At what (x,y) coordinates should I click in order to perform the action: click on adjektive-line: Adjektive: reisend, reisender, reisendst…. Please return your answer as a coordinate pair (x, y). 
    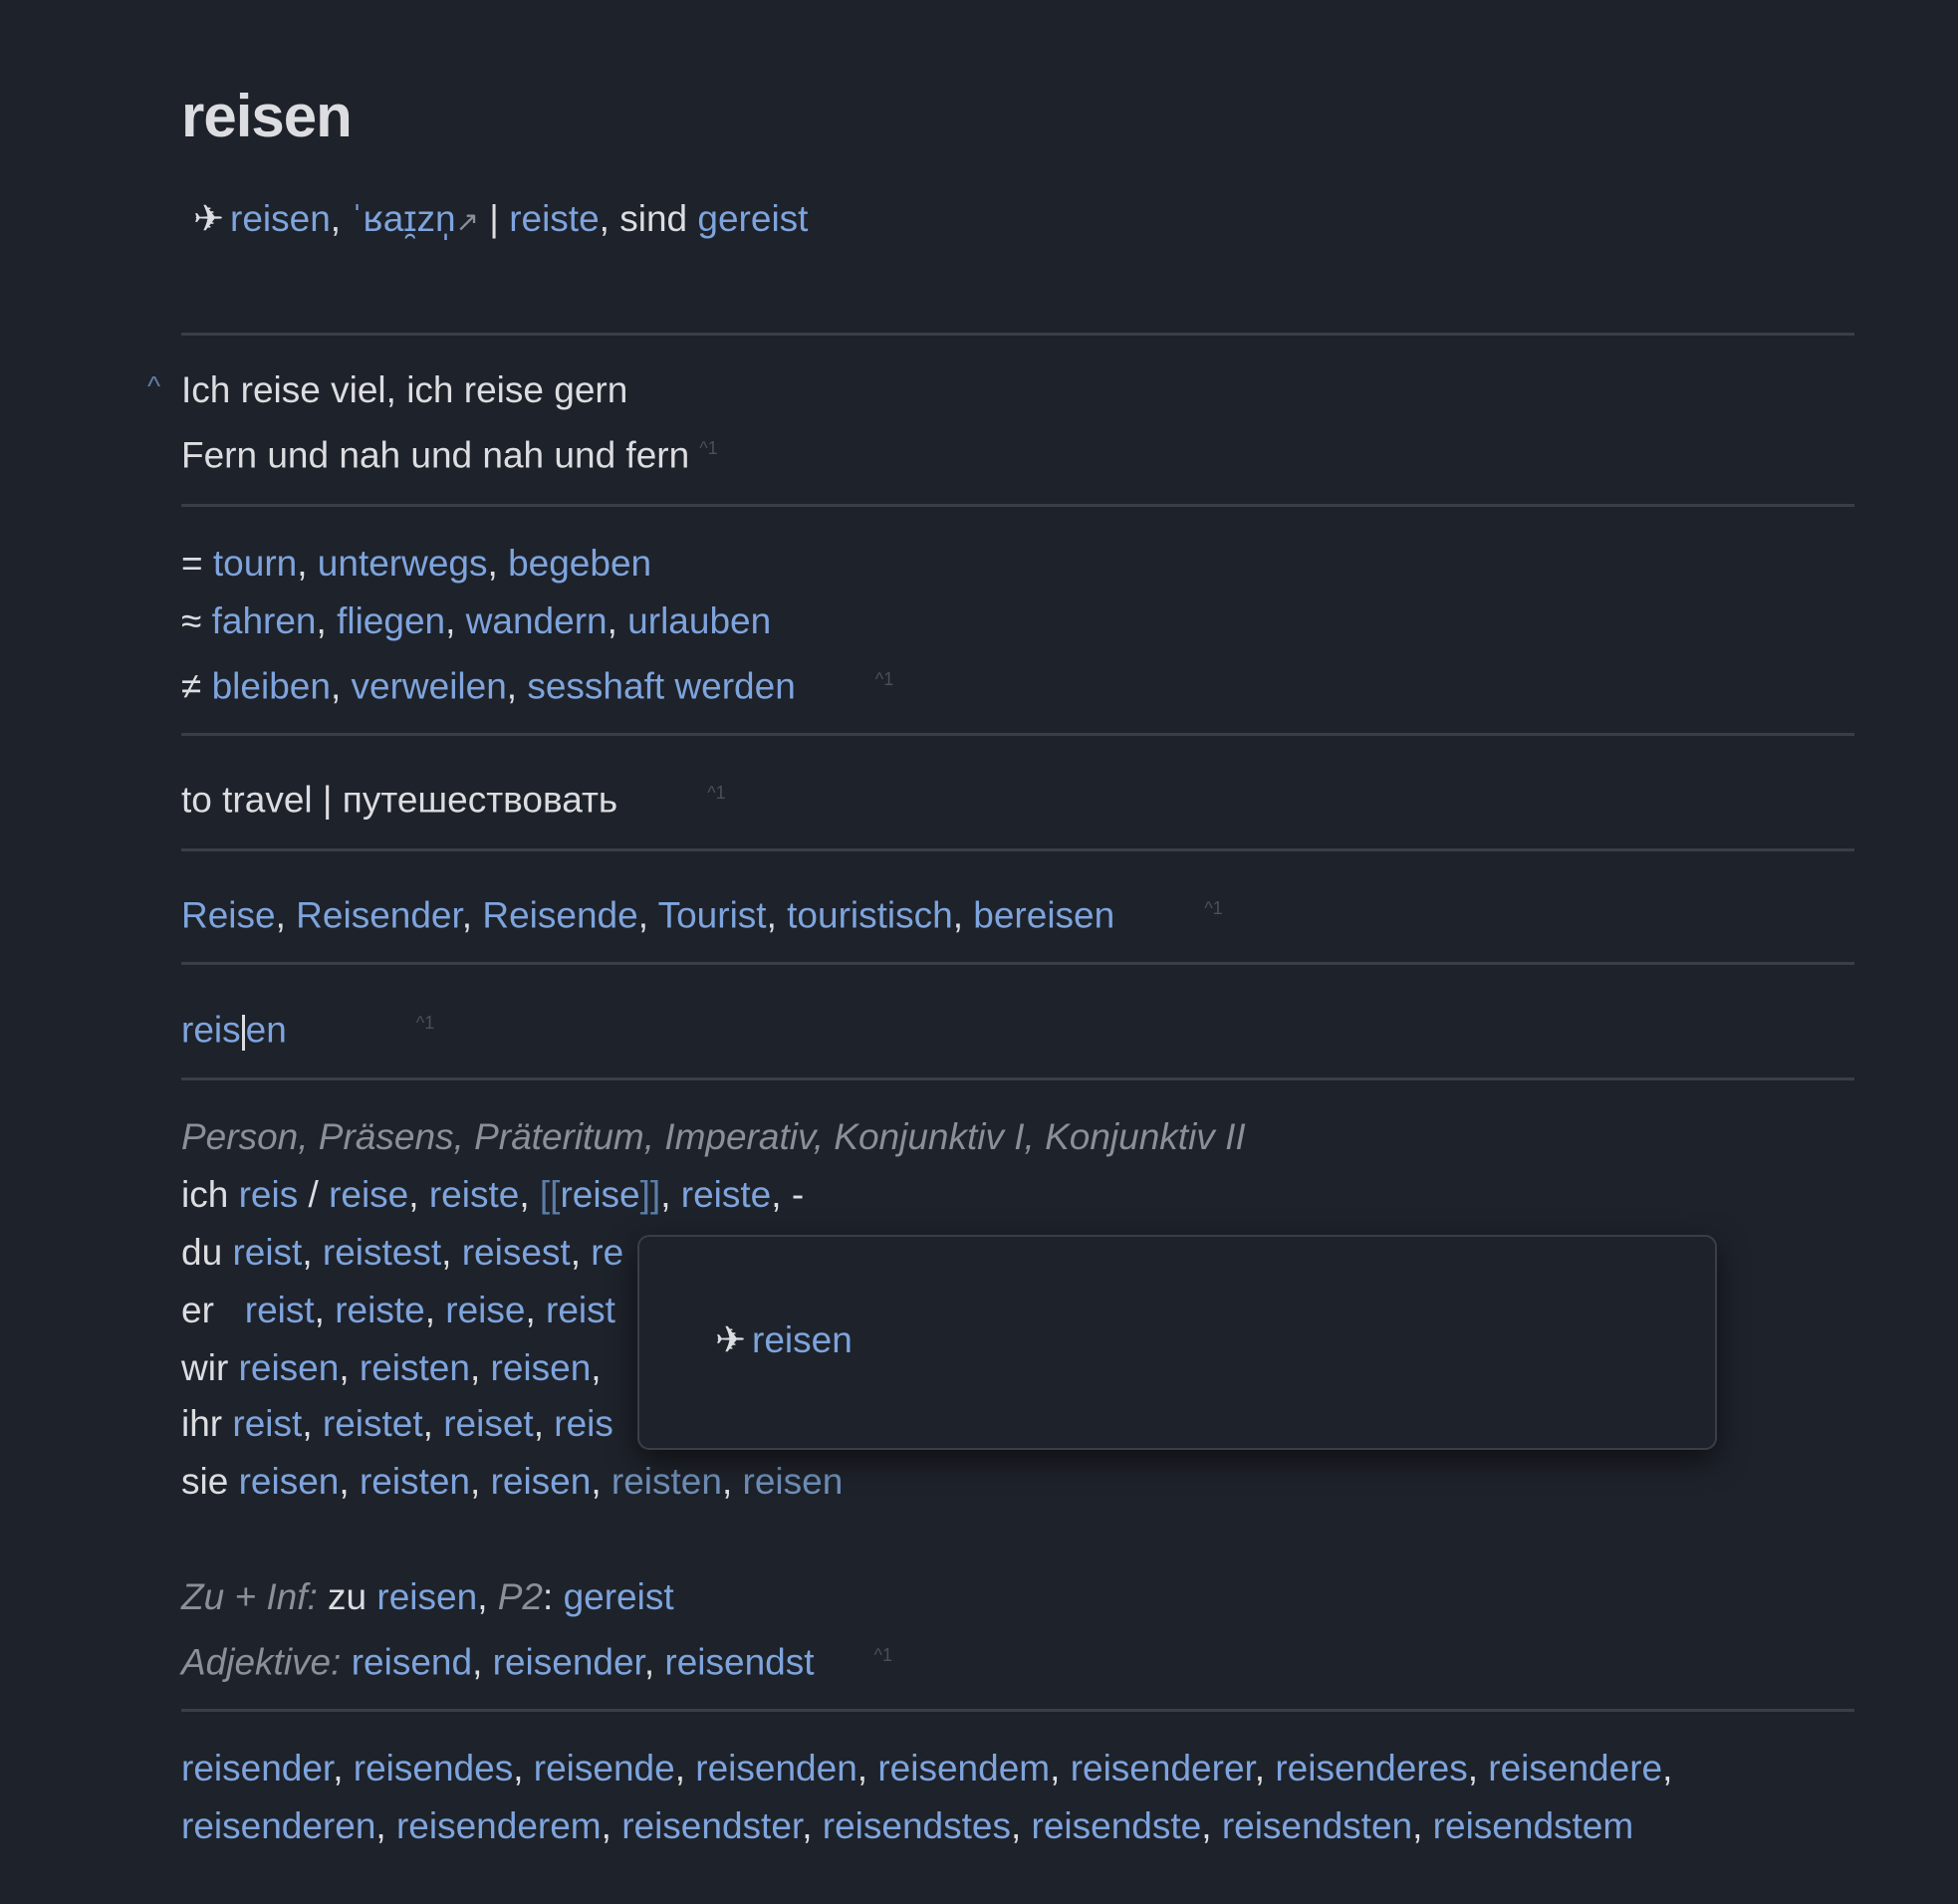
    Looking at the image, I should click on (537, 1662).